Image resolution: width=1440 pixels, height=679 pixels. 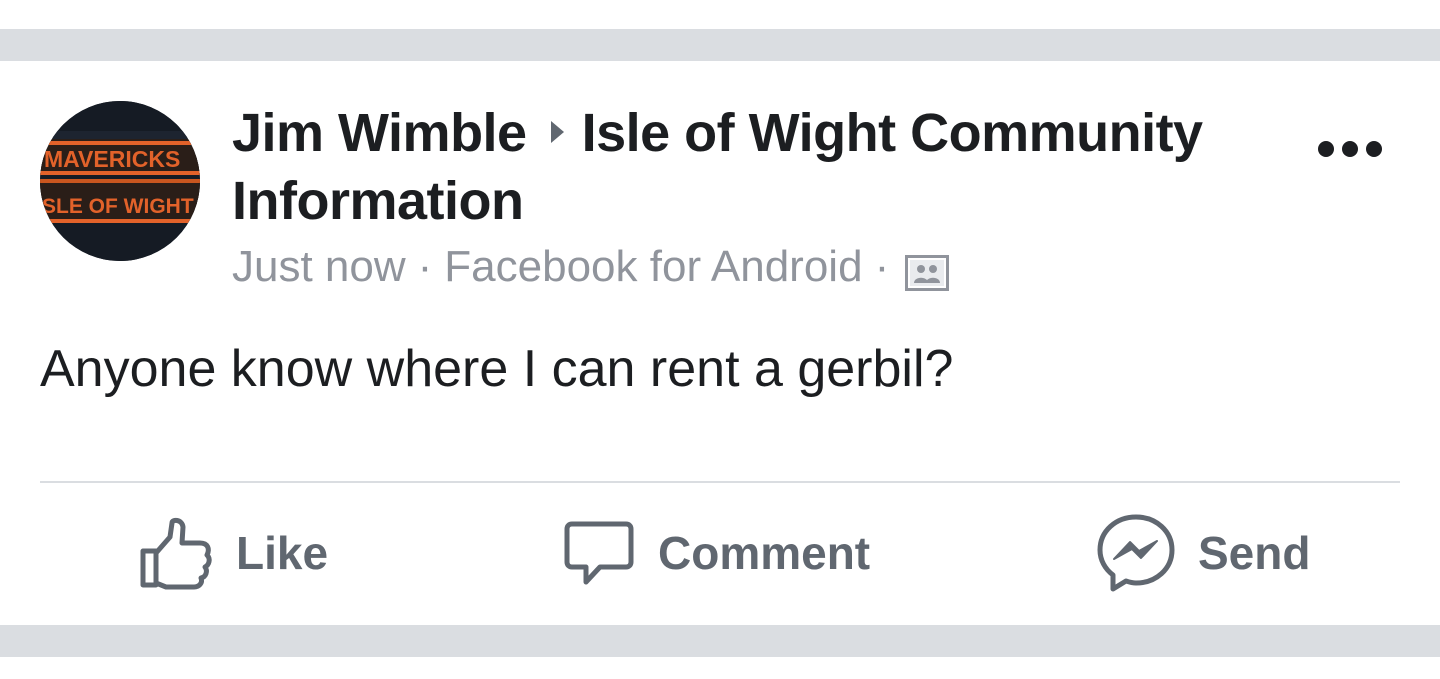 I want to click on post-timestamp: Just now, so click(x=319, y=267).